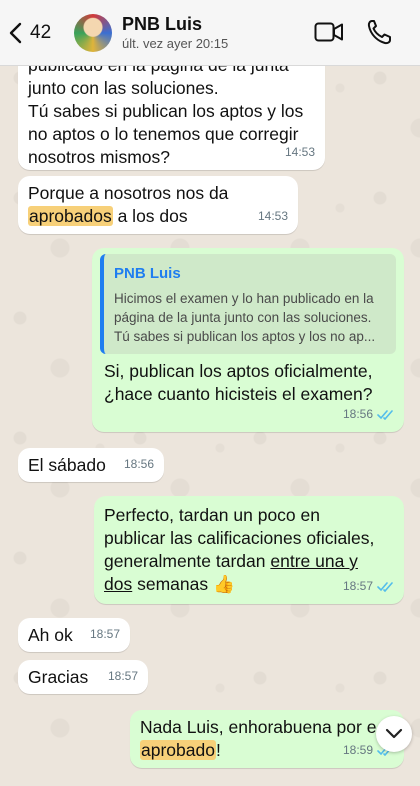  I want to click on quoted-author: PNB Luis, so click(147, 273).